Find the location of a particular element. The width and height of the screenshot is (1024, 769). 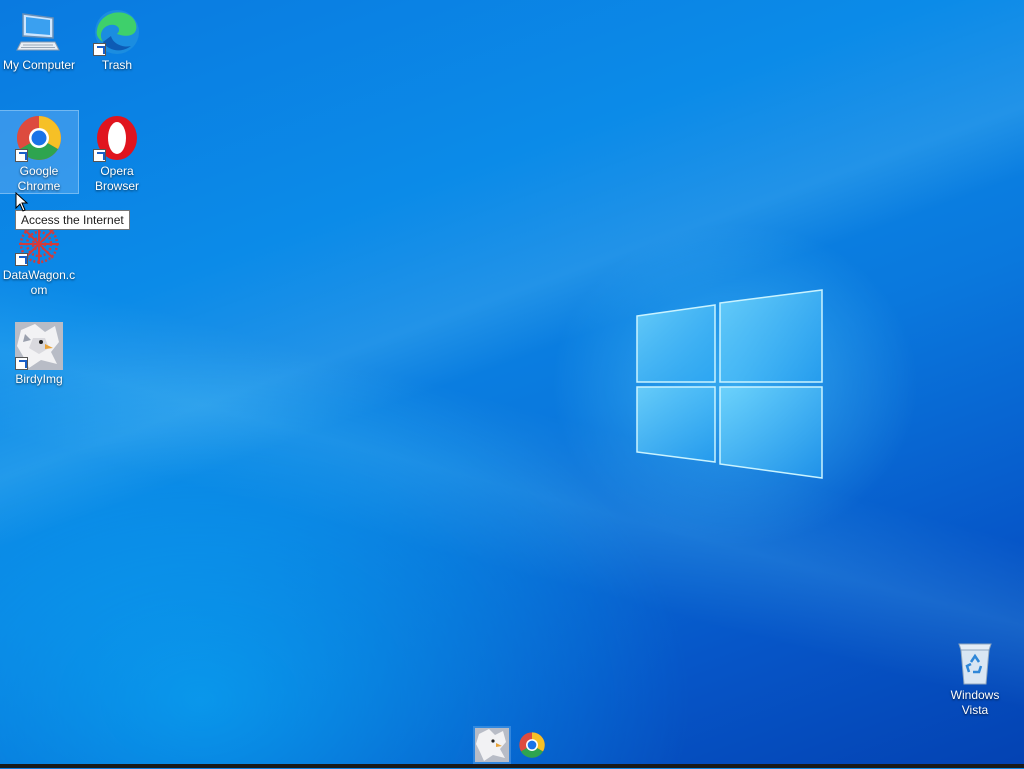

tooltip: Access the Internet is located at coordinates (72, 220).